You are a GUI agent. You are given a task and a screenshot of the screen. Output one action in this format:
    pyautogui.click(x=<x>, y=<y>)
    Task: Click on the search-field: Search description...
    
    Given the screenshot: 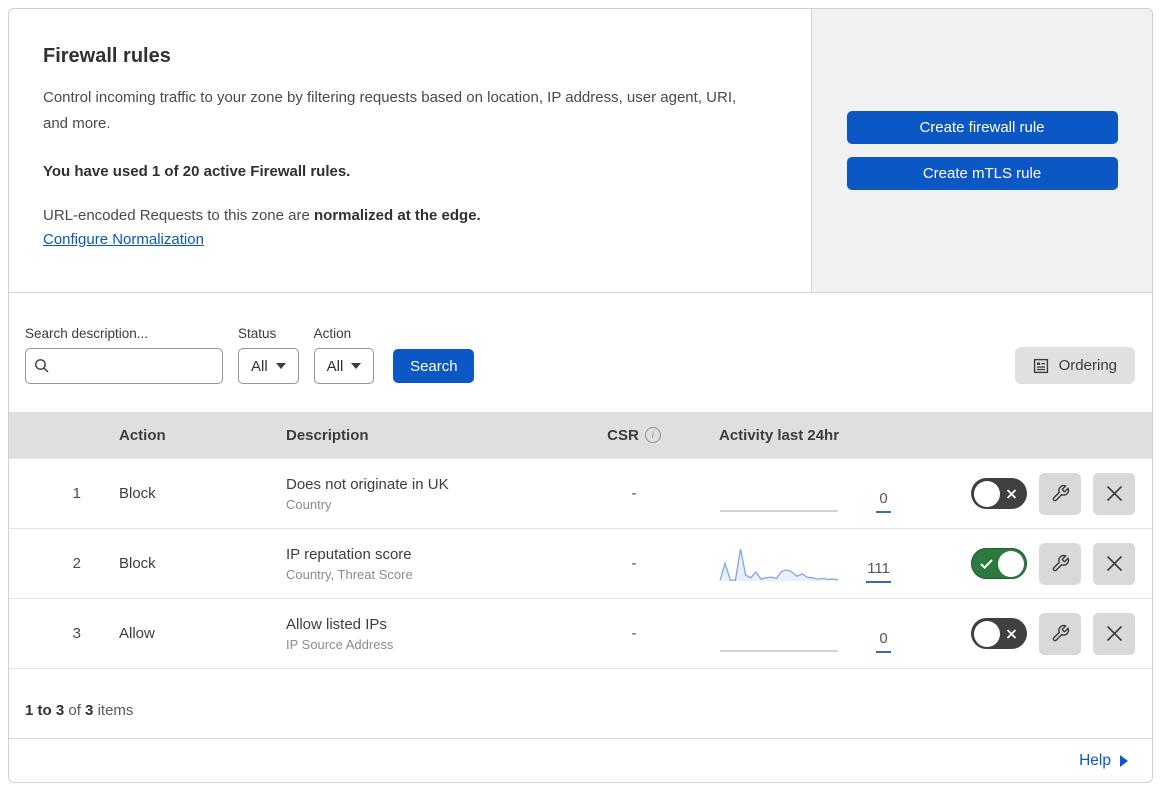 What is the action you would take?
    pyautogui.click(x=124, y=355)
    